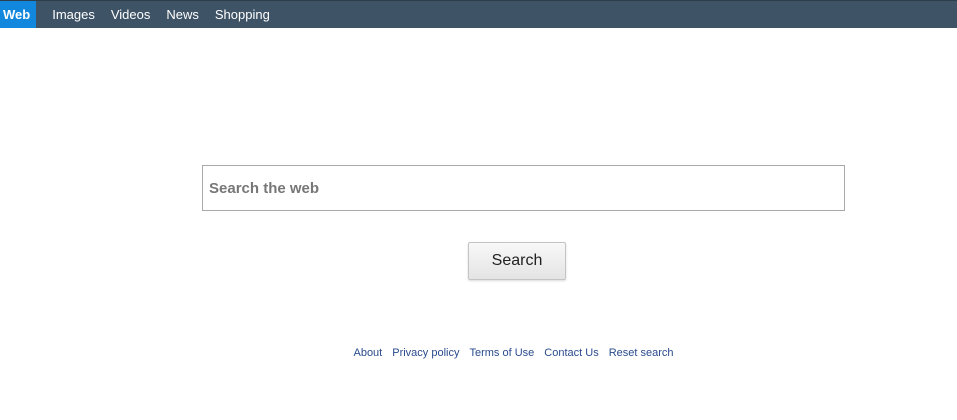  What do you see at coordinates (571, 353) in the screenshot?
I see `footer-link-contact-us: Contact Us` at bounding box center [571, 353].